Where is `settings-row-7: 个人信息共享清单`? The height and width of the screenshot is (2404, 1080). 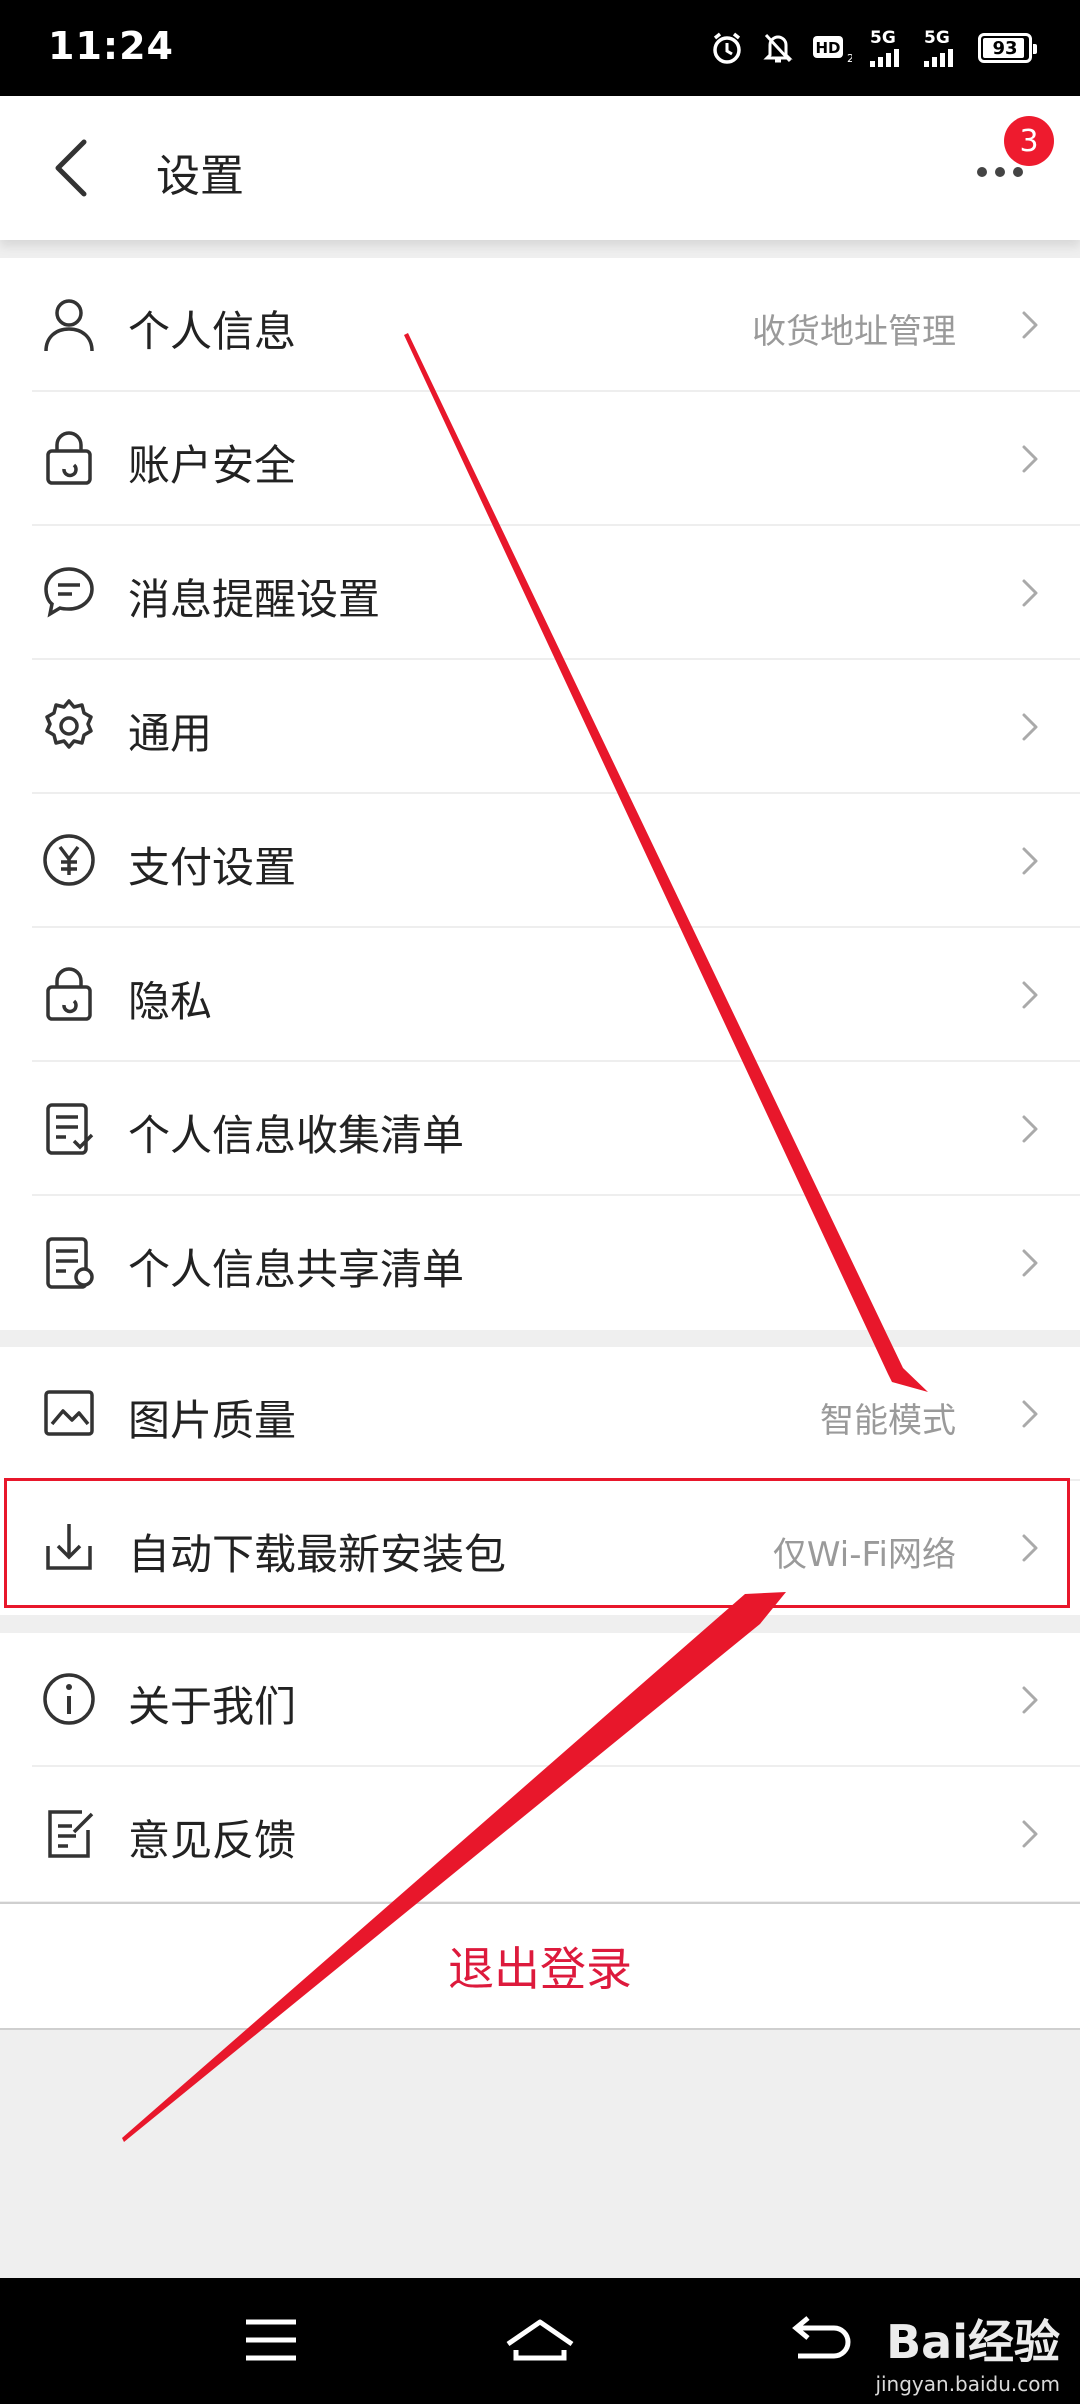
settings-row-7: 个人信息共享清单 is located at coordinates (540, 1263).